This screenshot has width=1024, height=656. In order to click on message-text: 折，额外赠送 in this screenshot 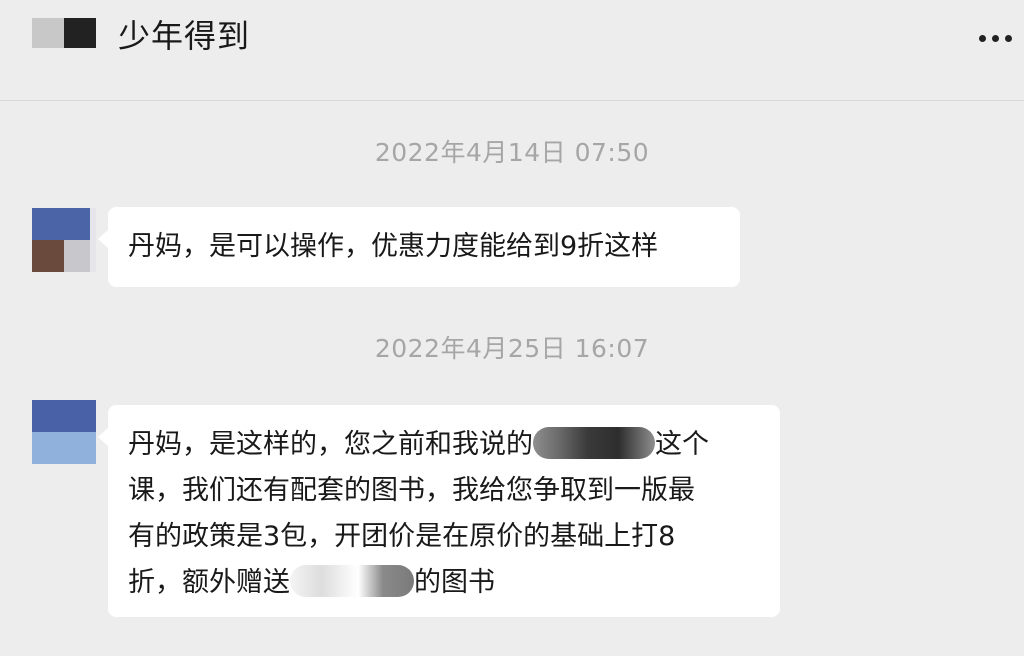, I will do `click(209, 582)`.